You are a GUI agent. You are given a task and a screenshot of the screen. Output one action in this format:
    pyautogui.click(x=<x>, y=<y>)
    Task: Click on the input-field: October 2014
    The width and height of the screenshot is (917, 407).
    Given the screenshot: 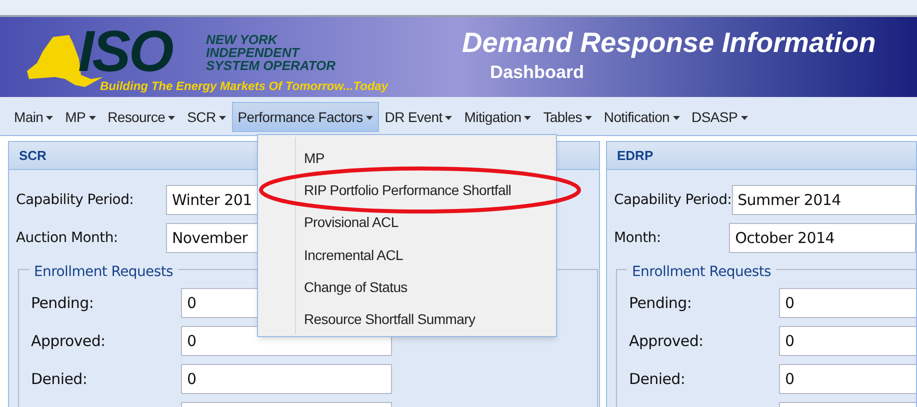 What is the action you would take?
    pyautogui.click(x=822, y=238)
    